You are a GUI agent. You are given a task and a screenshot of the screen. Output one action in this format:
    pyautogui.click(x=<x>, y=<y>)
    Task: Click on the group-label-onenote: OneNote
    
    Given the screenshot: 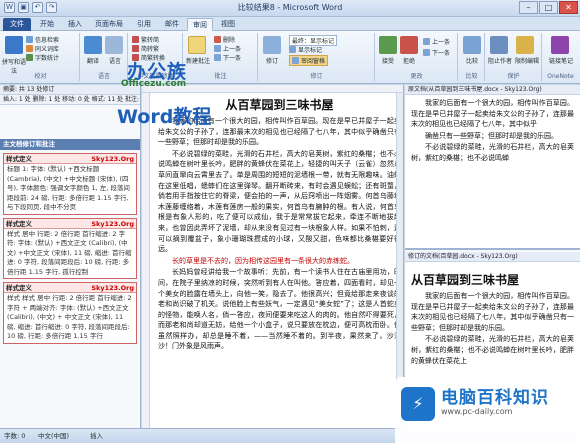 What is the action you would take?
    pyautogui.click(x=560, y=76)
    